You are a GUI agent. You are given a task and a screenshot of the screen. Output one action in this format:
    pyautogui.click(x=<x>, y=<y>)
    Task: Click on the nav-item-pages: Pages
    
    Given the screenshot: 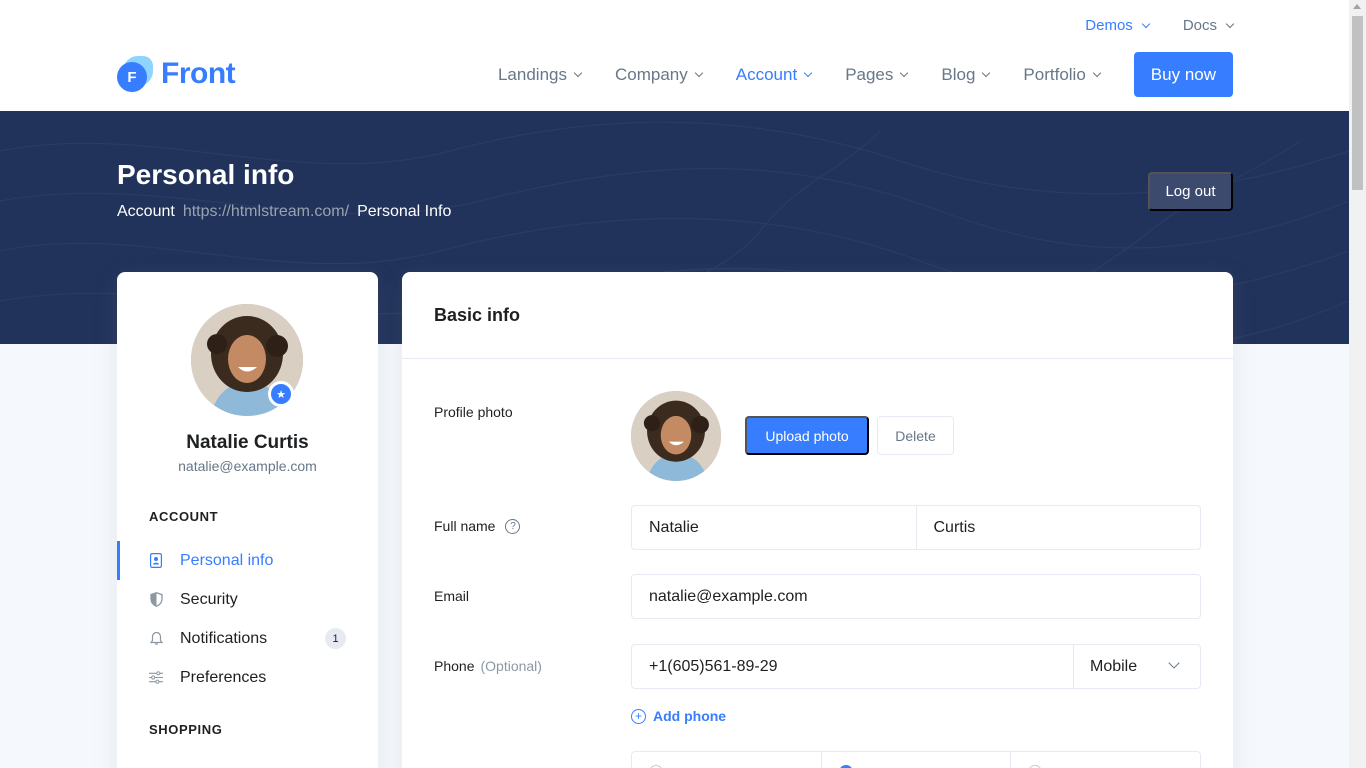 What is the action you would take?
    pyautogui.click(x=877, y=74)
    